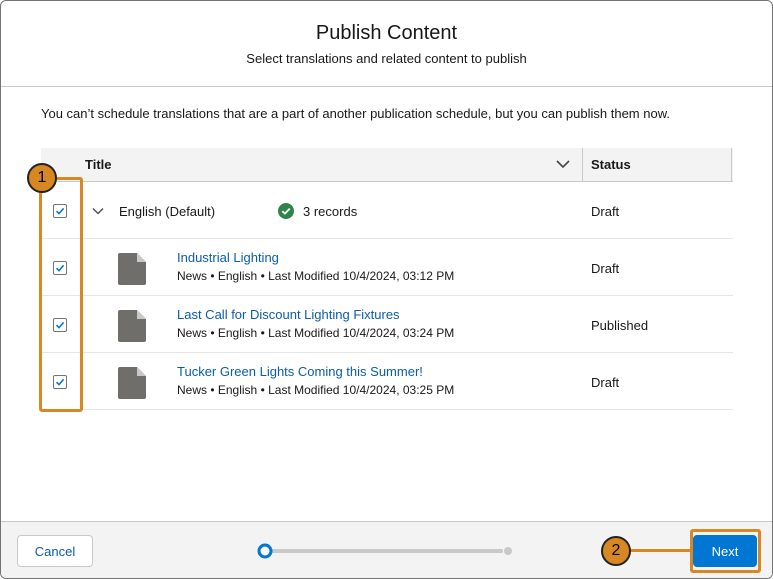  Describe the element at coordinates (387, 165) in the screenshot. I see `table-header: Title Status` at that location.